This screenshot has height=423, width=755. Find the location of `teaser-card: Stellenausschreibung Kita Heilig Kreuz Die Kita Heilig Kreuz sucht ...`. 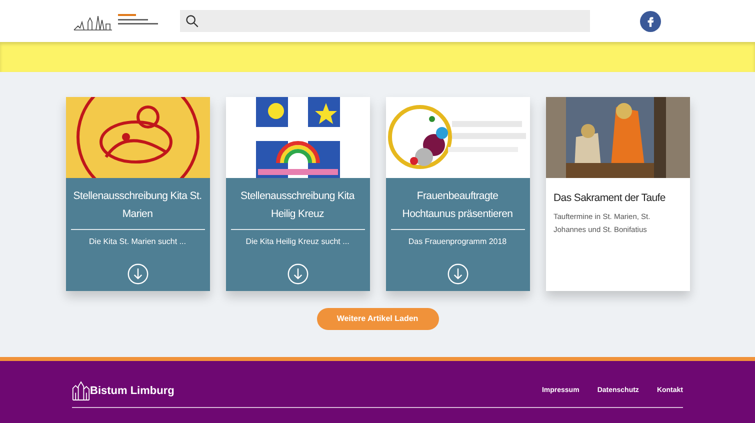

teaser-card: Stellenausschreibung Kita Heilig Kreuz Die Kita Heilig Kreuz sucht ... is located at coordinates (298, 194).